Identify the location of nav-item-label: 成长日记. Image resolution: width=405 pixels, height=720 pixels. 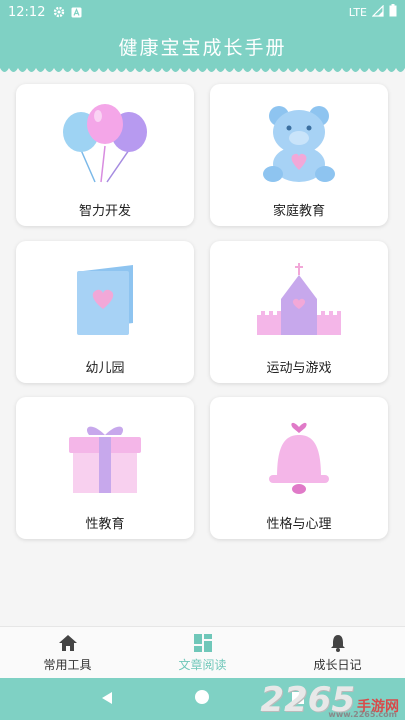
(337, 664).